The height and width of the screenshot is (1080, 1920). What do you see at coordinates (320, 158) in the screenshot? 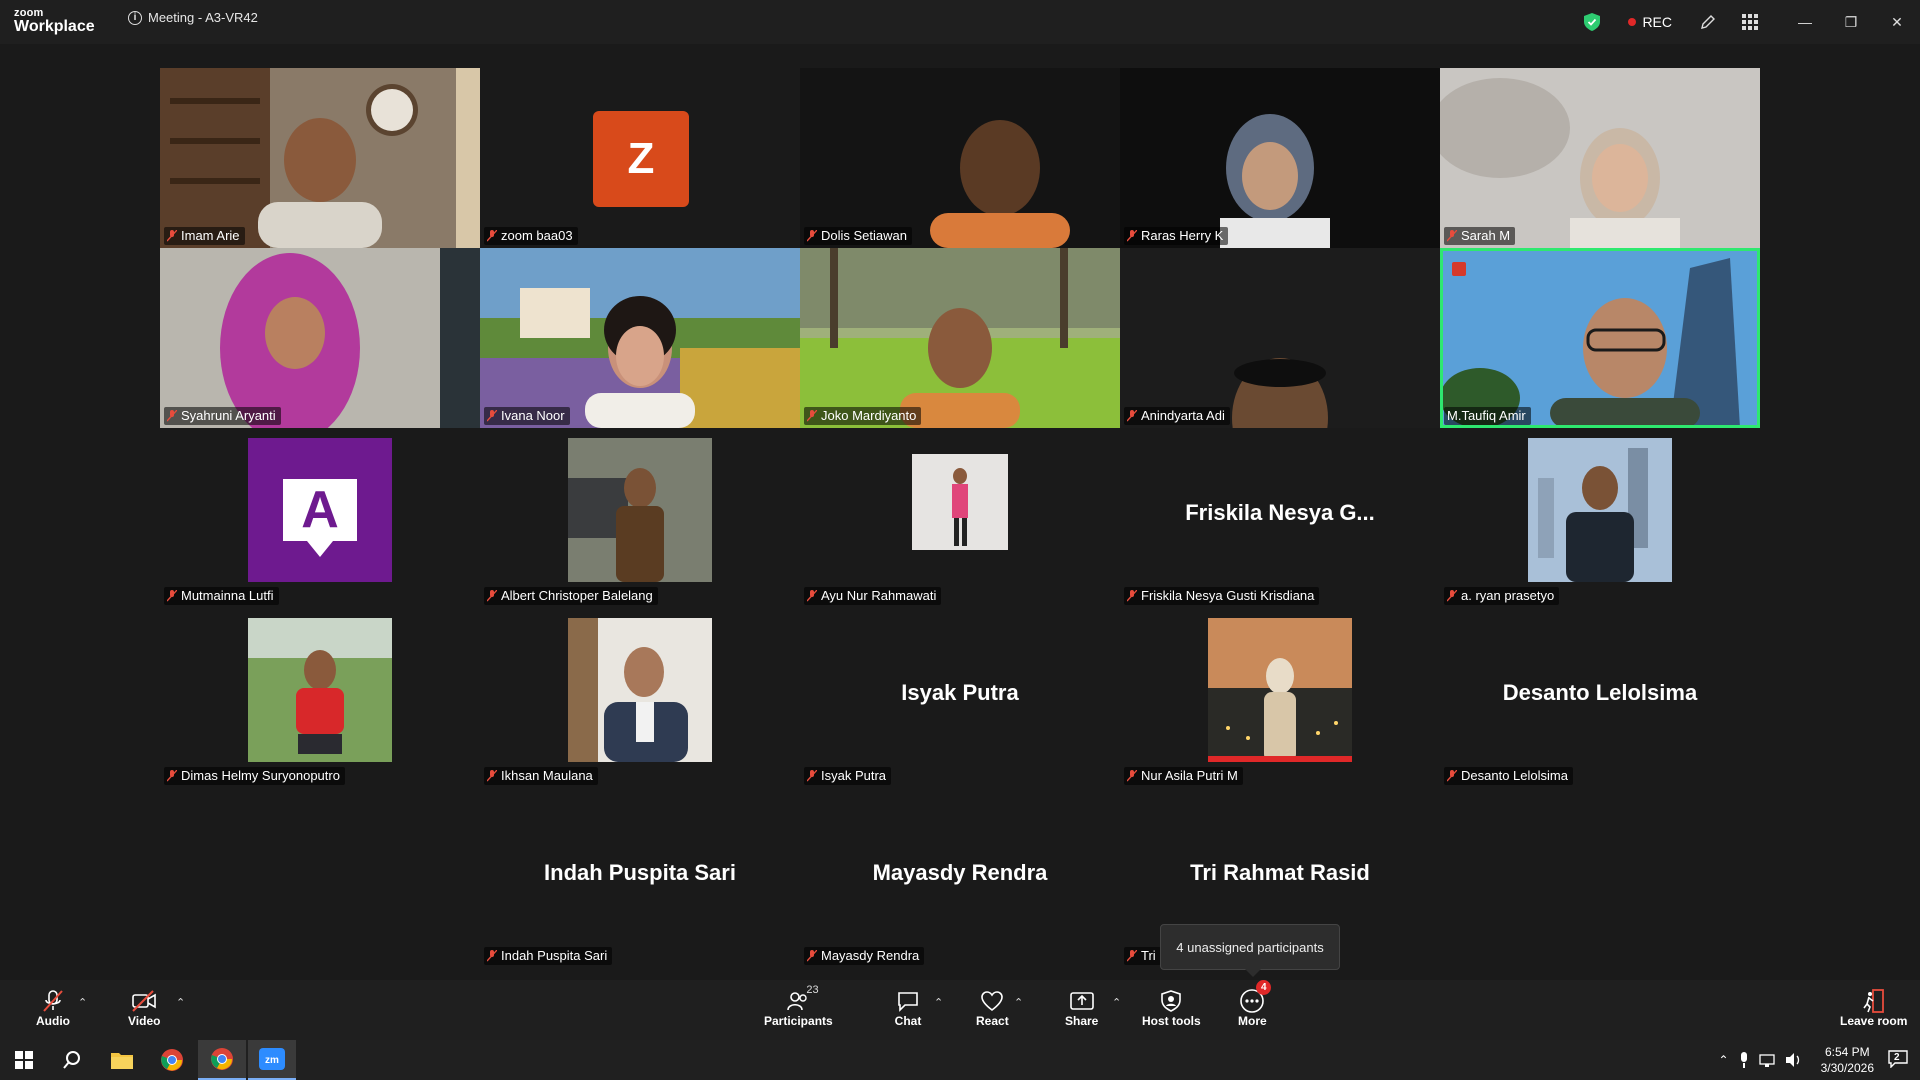
I see `participant-tile: Imam Arie` at bounding box center [320, 158].